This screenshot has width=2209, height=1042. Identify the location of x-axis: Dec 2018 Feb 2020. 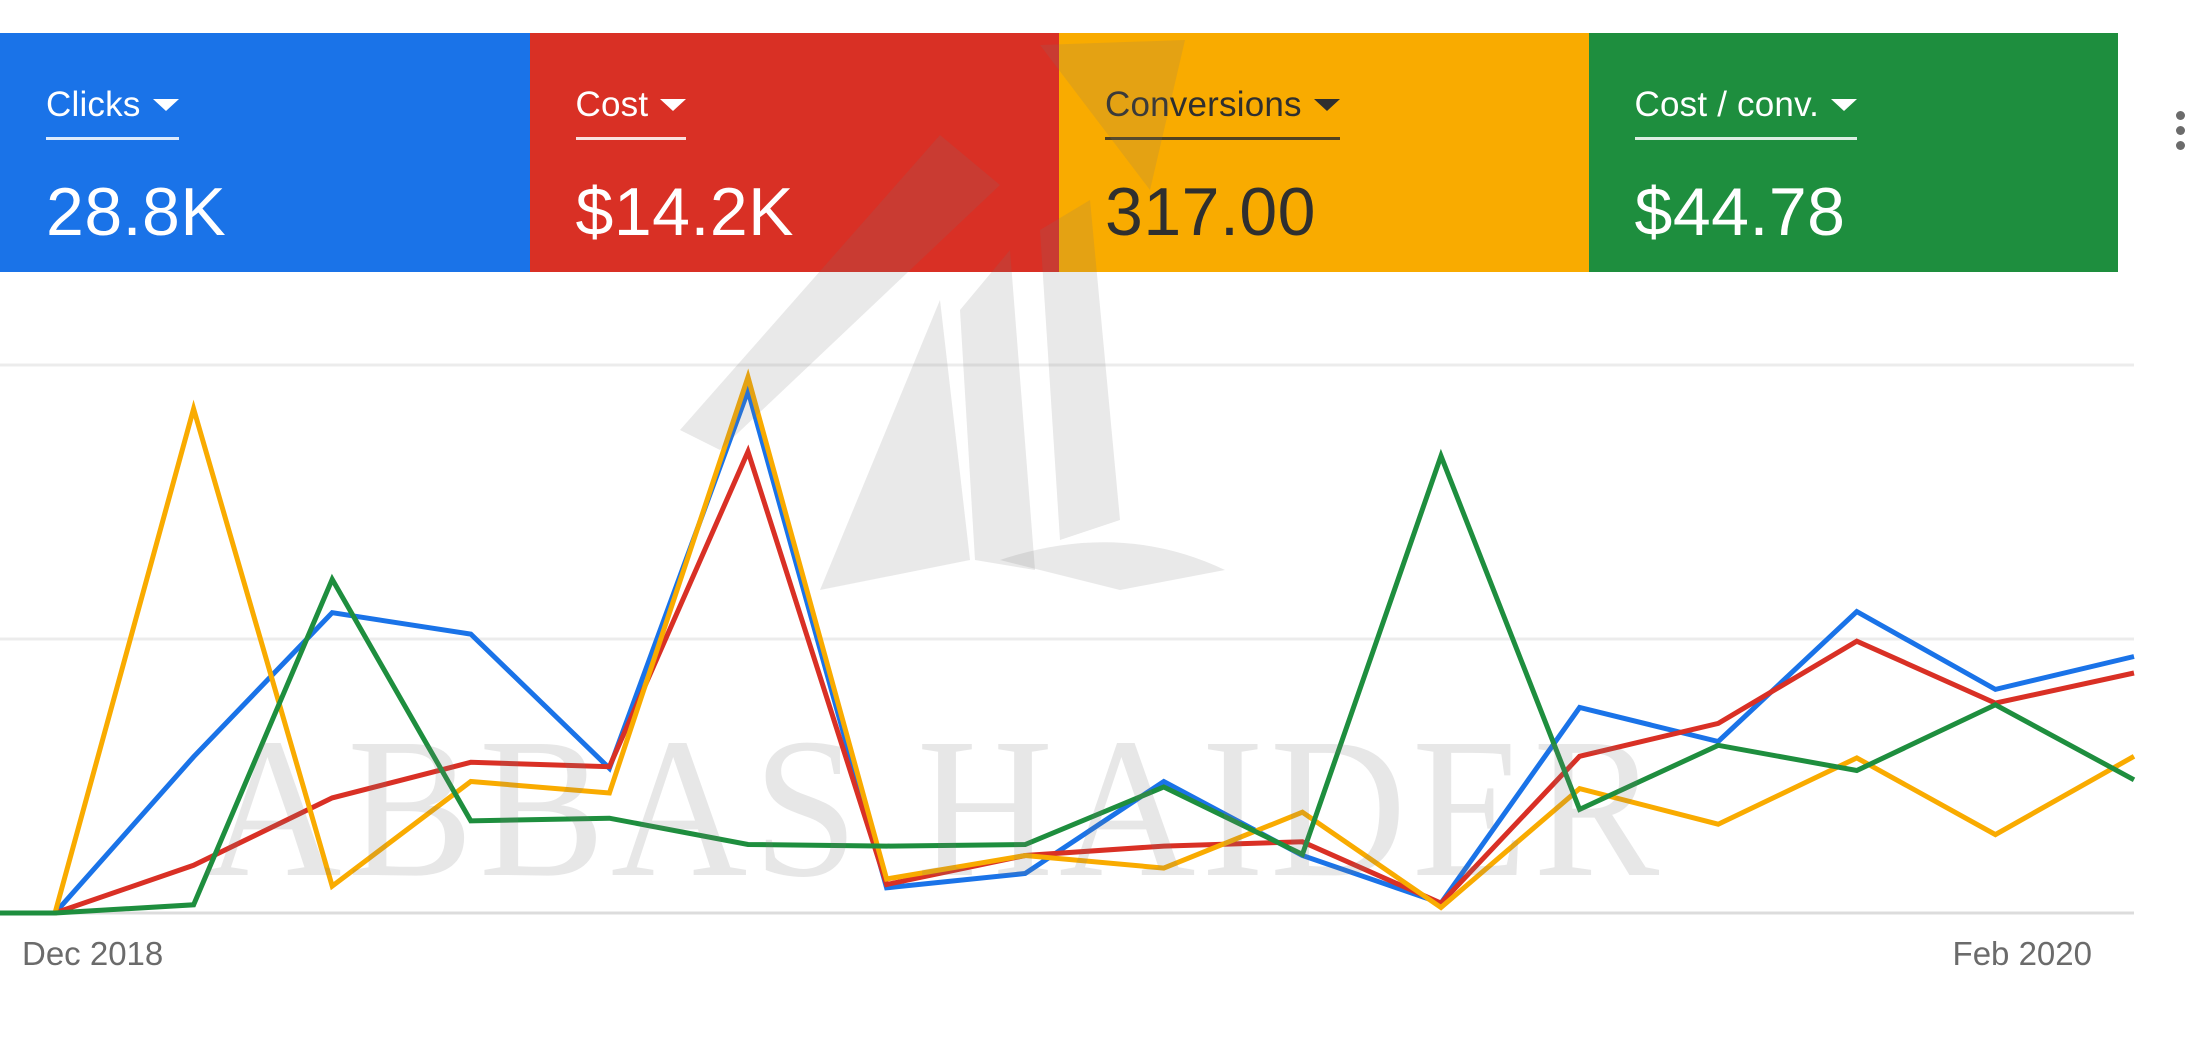
(1057, 953).